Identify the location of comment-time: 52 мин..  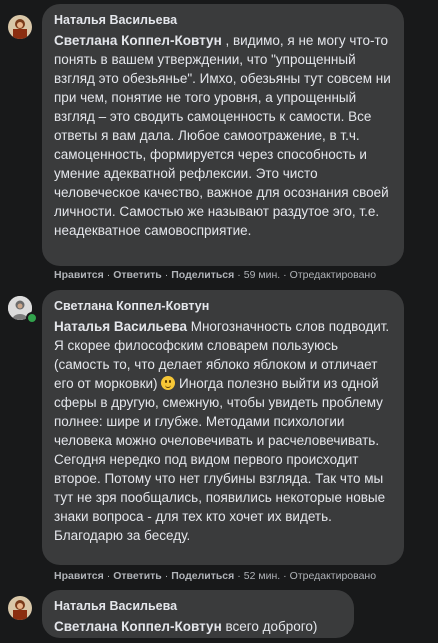
(262, 576).